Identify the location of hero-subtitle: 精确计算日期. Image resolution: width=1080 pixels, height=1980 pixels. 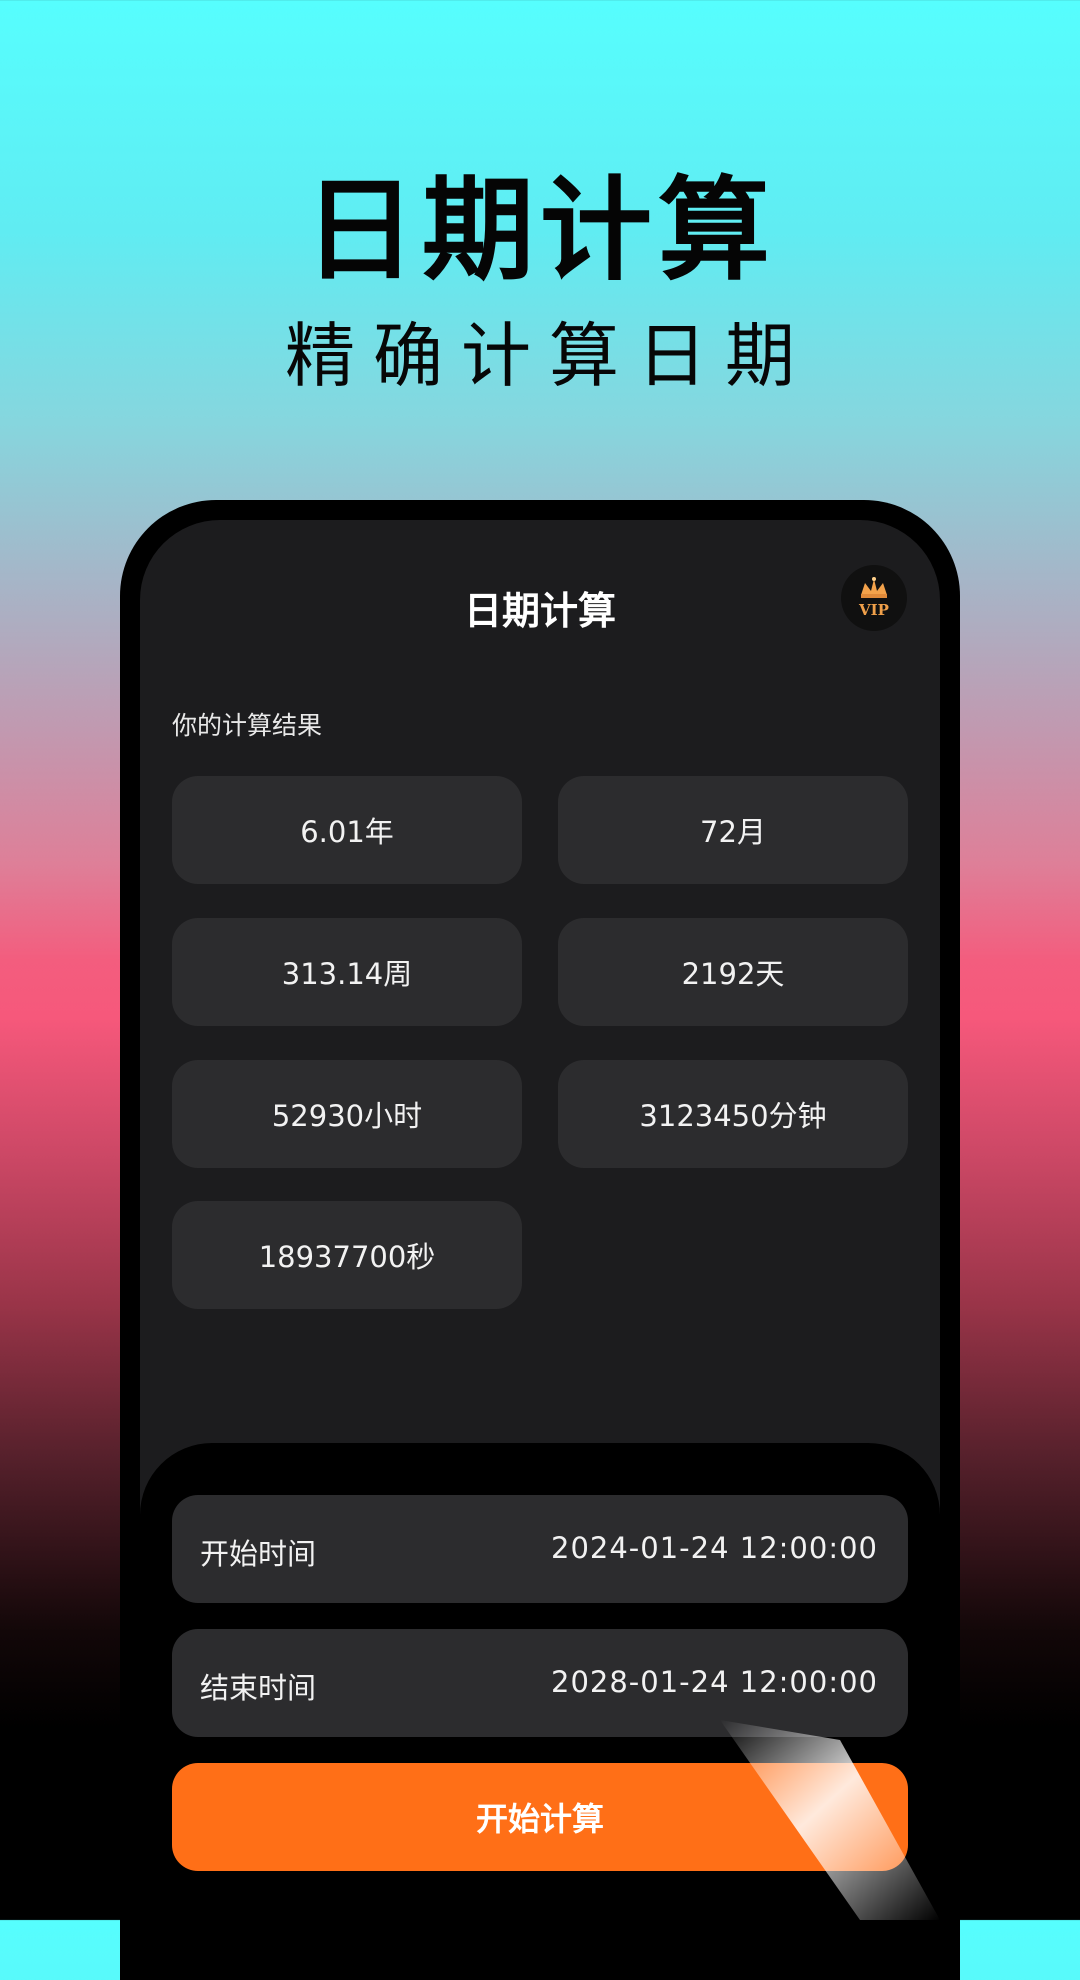
(549, 356).